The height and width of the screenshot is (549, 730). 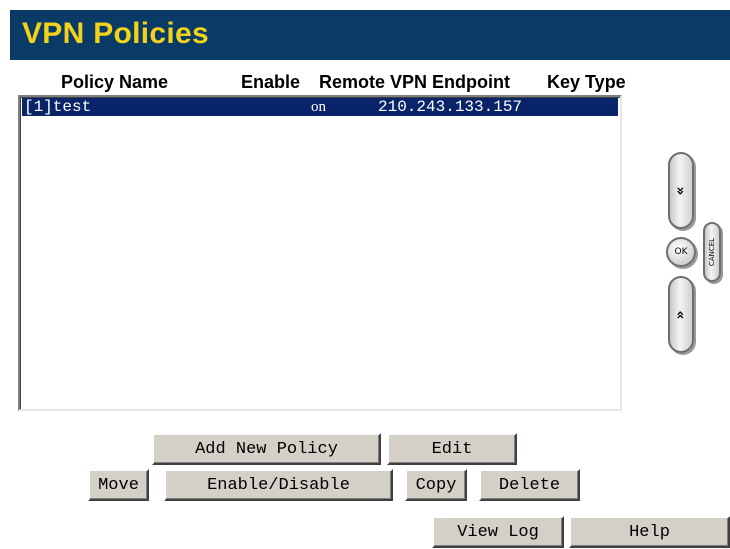 What do you see at coordinates (266, 449) in the screenshot?
I see `add-new-policy-button: Add New Policy` at bounding box center [266, 449].